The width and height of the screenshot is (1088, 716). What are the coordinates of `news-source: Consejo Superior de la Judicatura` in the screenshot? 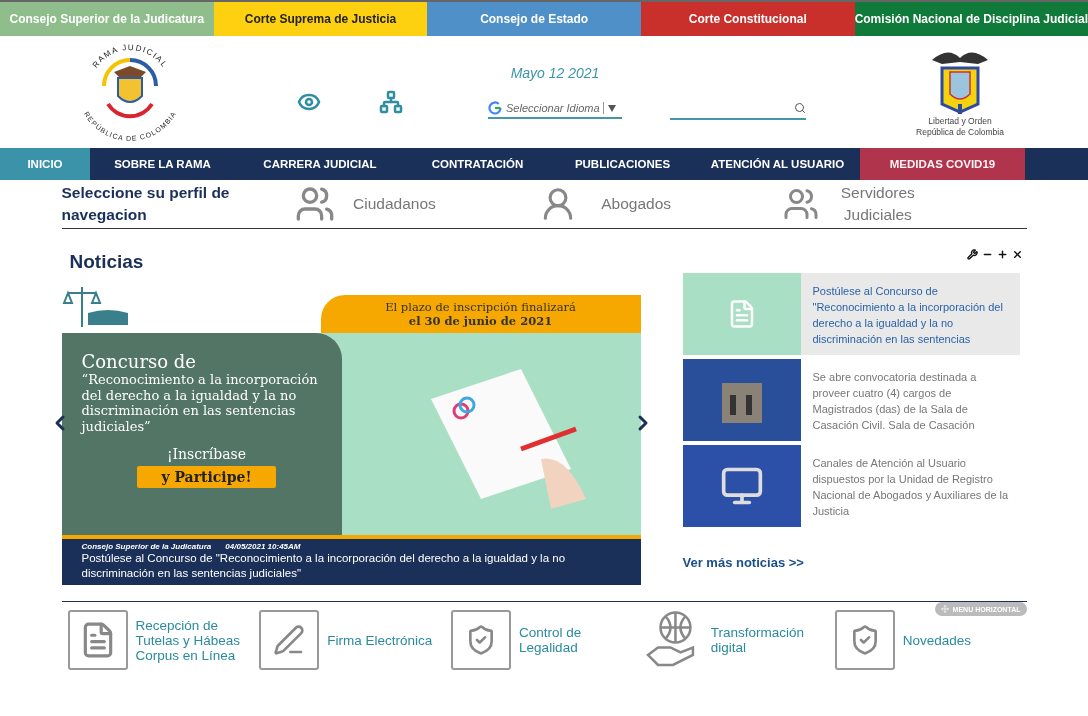 It's located at (146, 546).